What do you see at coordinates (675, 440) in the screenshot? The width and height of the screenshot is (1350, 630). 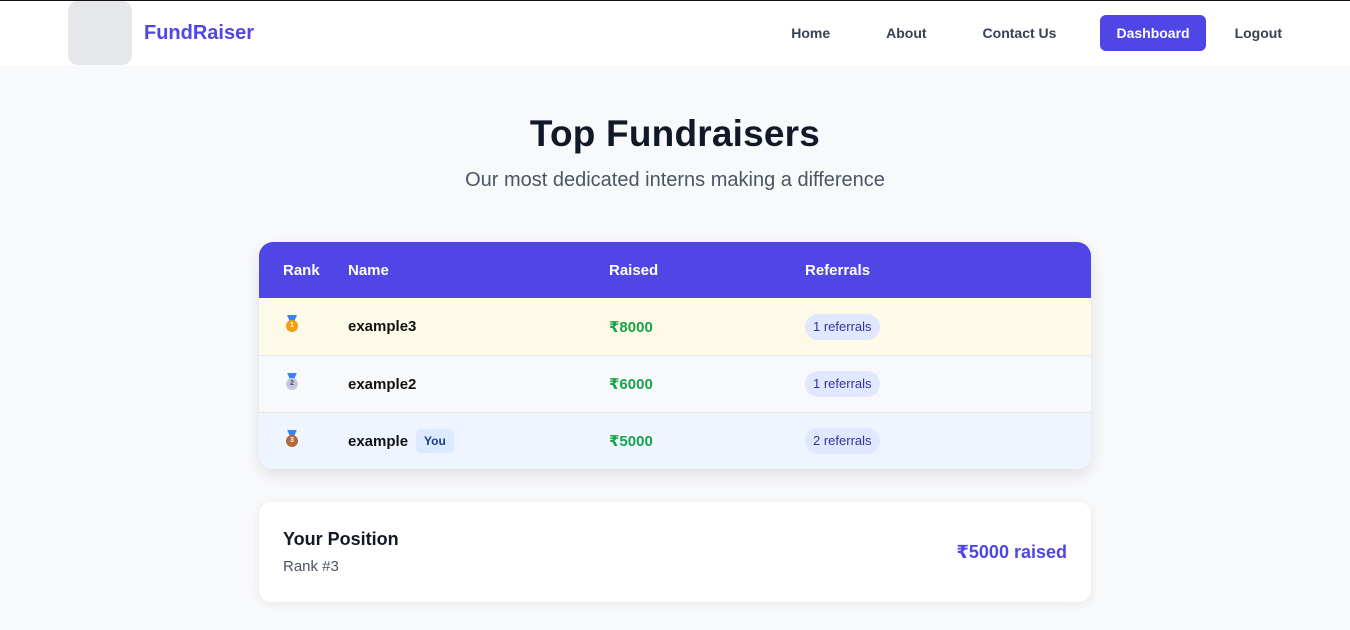 I see `table-row: 3 example You ₹5000 2 referrals` at bounding box center [675, 440].